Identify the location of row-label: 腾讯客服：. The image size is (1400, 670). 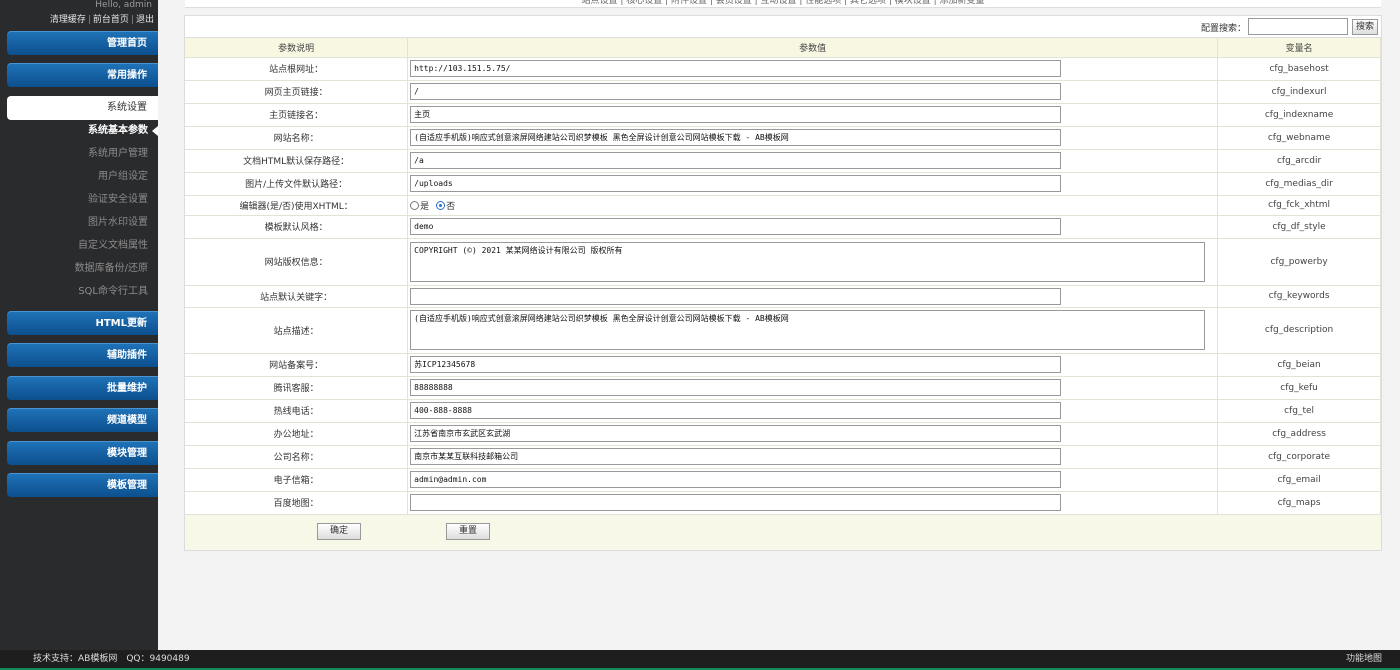
(297, 388).